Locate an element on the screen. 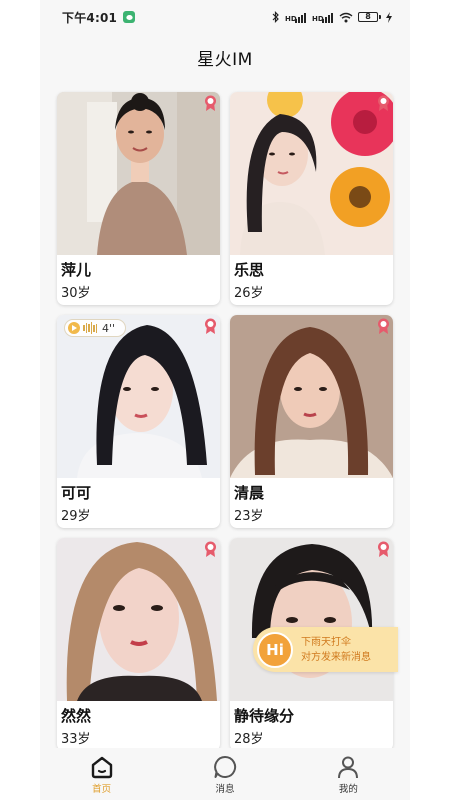 This screenshot has height=800, width=450. play-icon is located at coordinates (74, 328).